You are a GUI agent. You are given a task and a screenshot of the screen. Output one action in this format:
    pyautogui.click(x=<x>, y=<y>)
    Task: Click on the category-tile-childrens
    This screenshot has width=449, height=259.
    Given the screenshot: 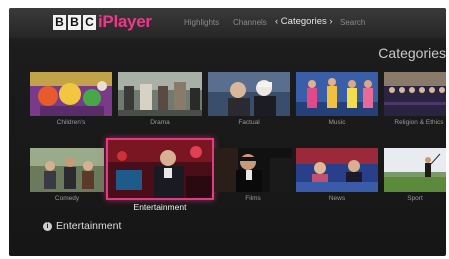 What is the action you would take?
    pyautogui.click(x=71, y=94)
    